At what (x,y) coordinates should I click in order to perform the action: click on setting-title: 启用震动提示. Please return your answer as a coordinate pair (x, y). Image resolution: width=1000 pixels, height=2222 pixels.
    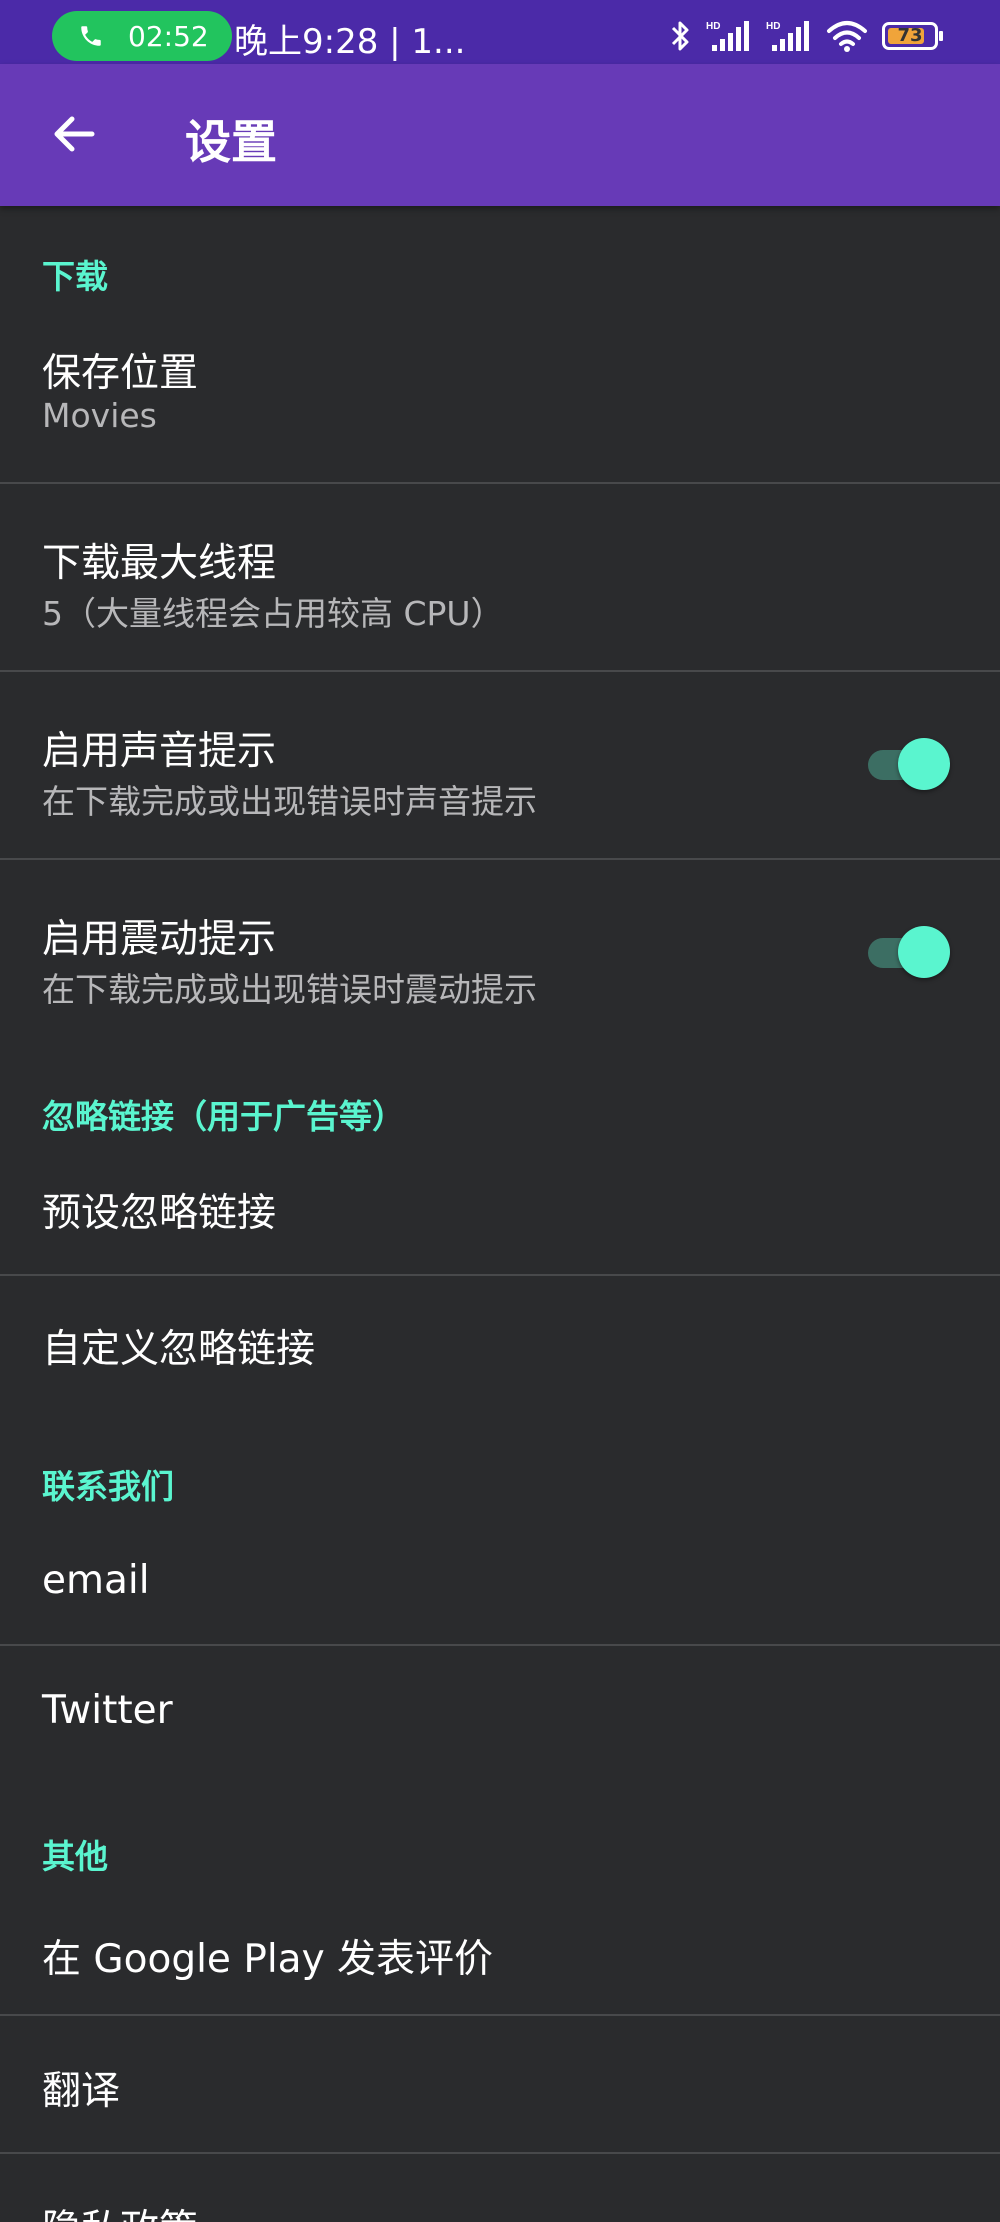
    Looking at the image, I should click on (159, 939).